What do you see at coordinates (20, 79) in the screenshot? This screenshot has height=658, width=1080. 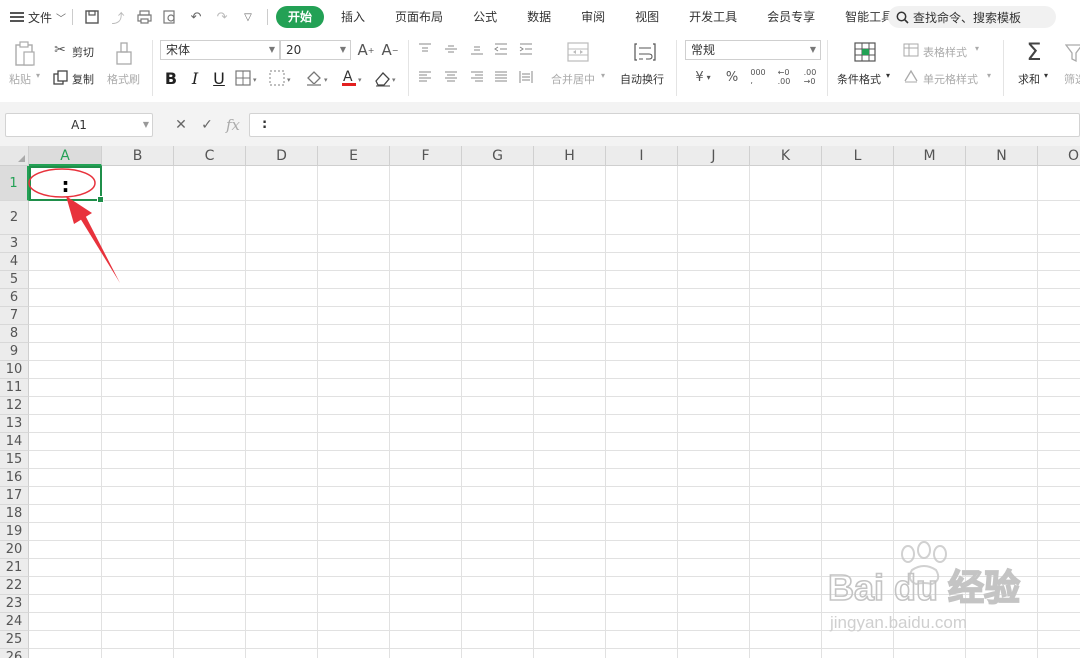 I see `paste-button: 粘贴` at bounding box center [20, 79].